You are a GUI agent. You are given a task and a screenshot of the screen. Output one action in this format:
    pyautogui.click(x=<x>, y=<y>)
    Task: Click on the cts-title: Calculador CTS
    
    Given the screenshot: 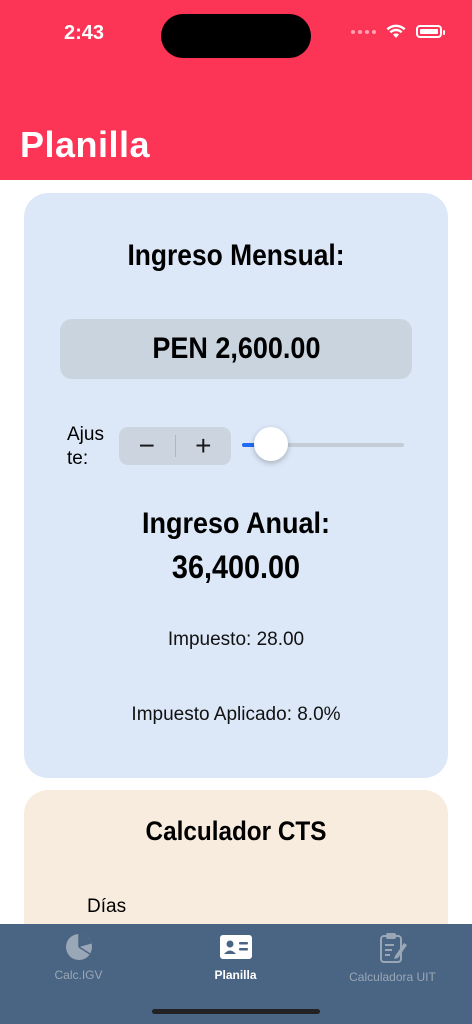 What is the action you would take?
    pyautogui.click(x=236, y=831)
    